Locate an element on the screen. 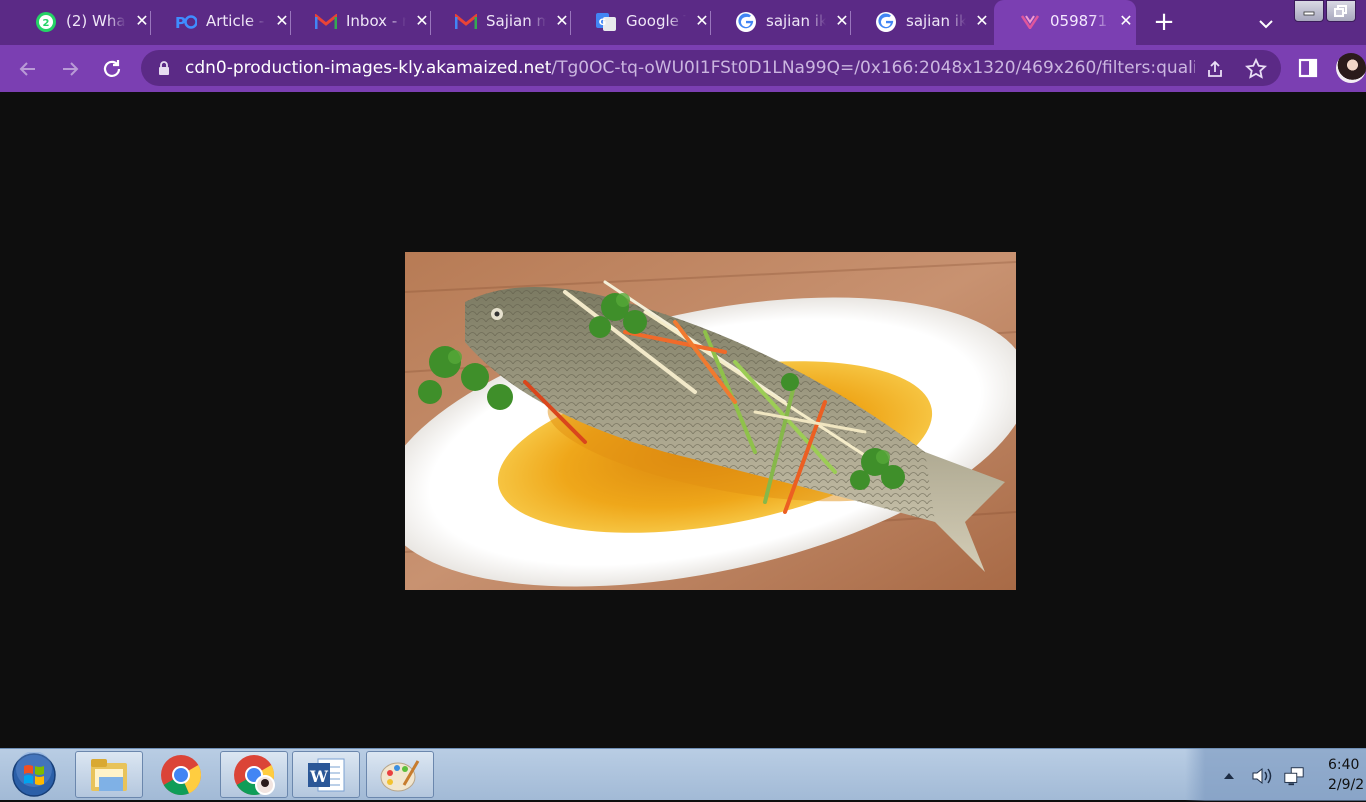 This screenshot has height=802, width=1366. tab-title: (2) WhatsApp is located at coordinates (96, 21).